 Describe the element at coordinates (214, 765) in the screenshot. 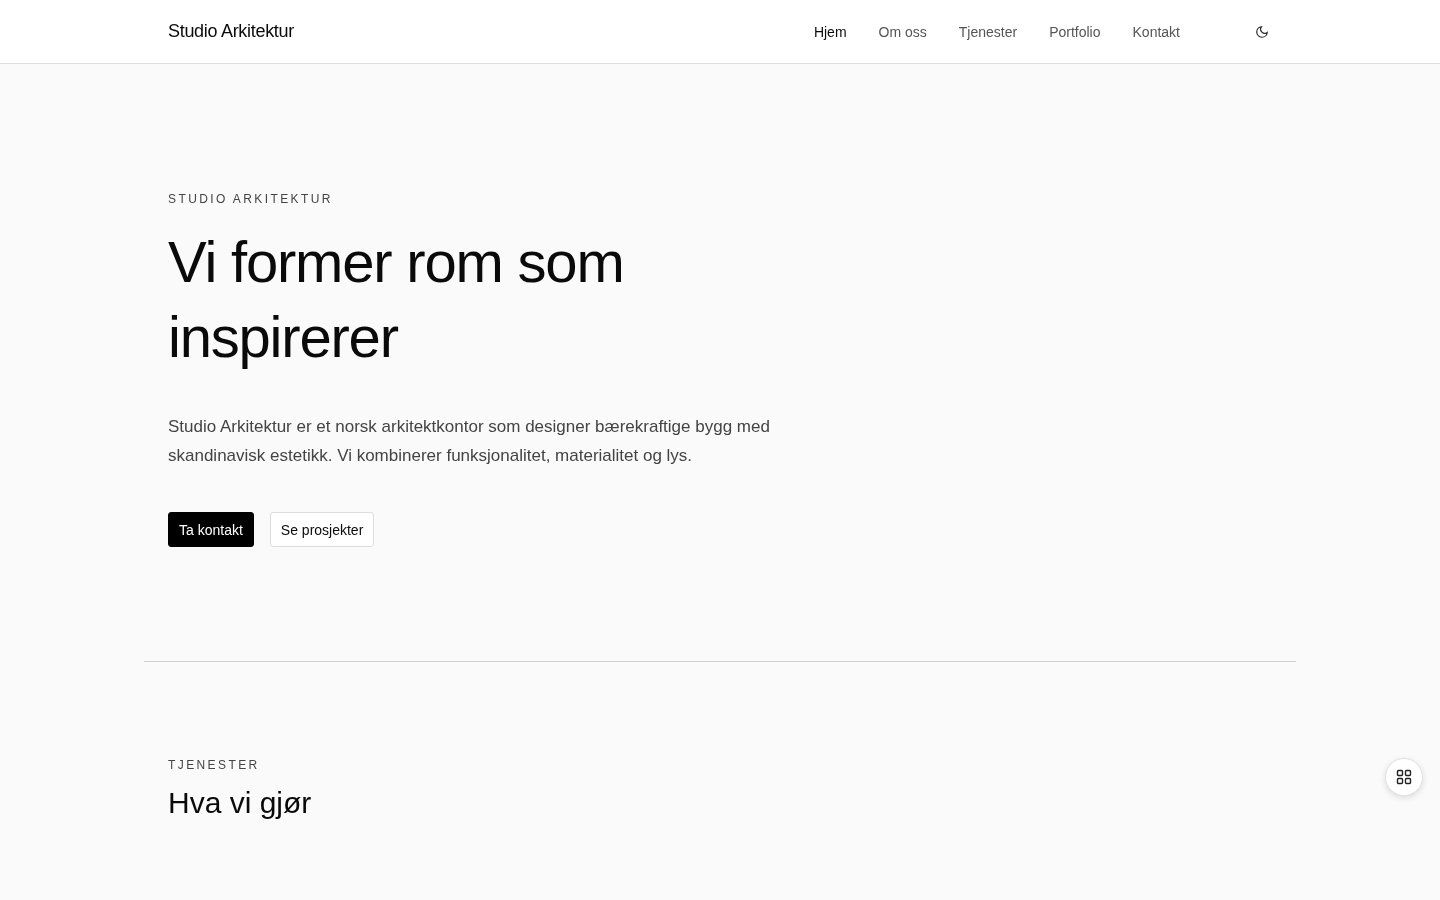

I see `eyebrow-label: TJENESTER` at that location.